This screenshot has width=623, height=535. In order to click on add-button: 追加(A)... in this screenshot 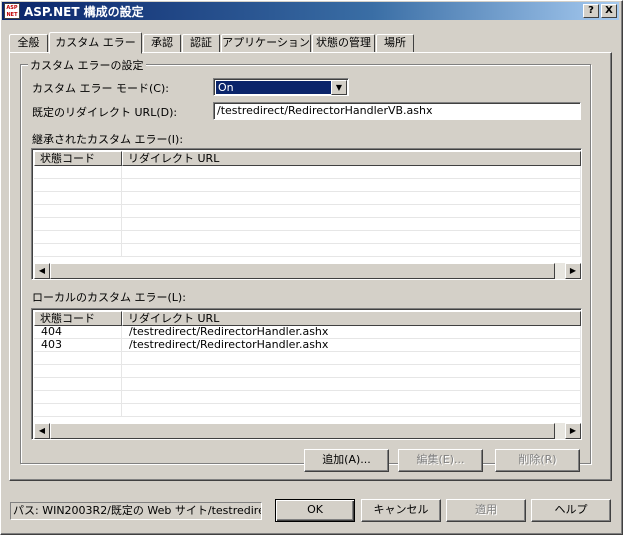, I will do `click(346, 460)`.